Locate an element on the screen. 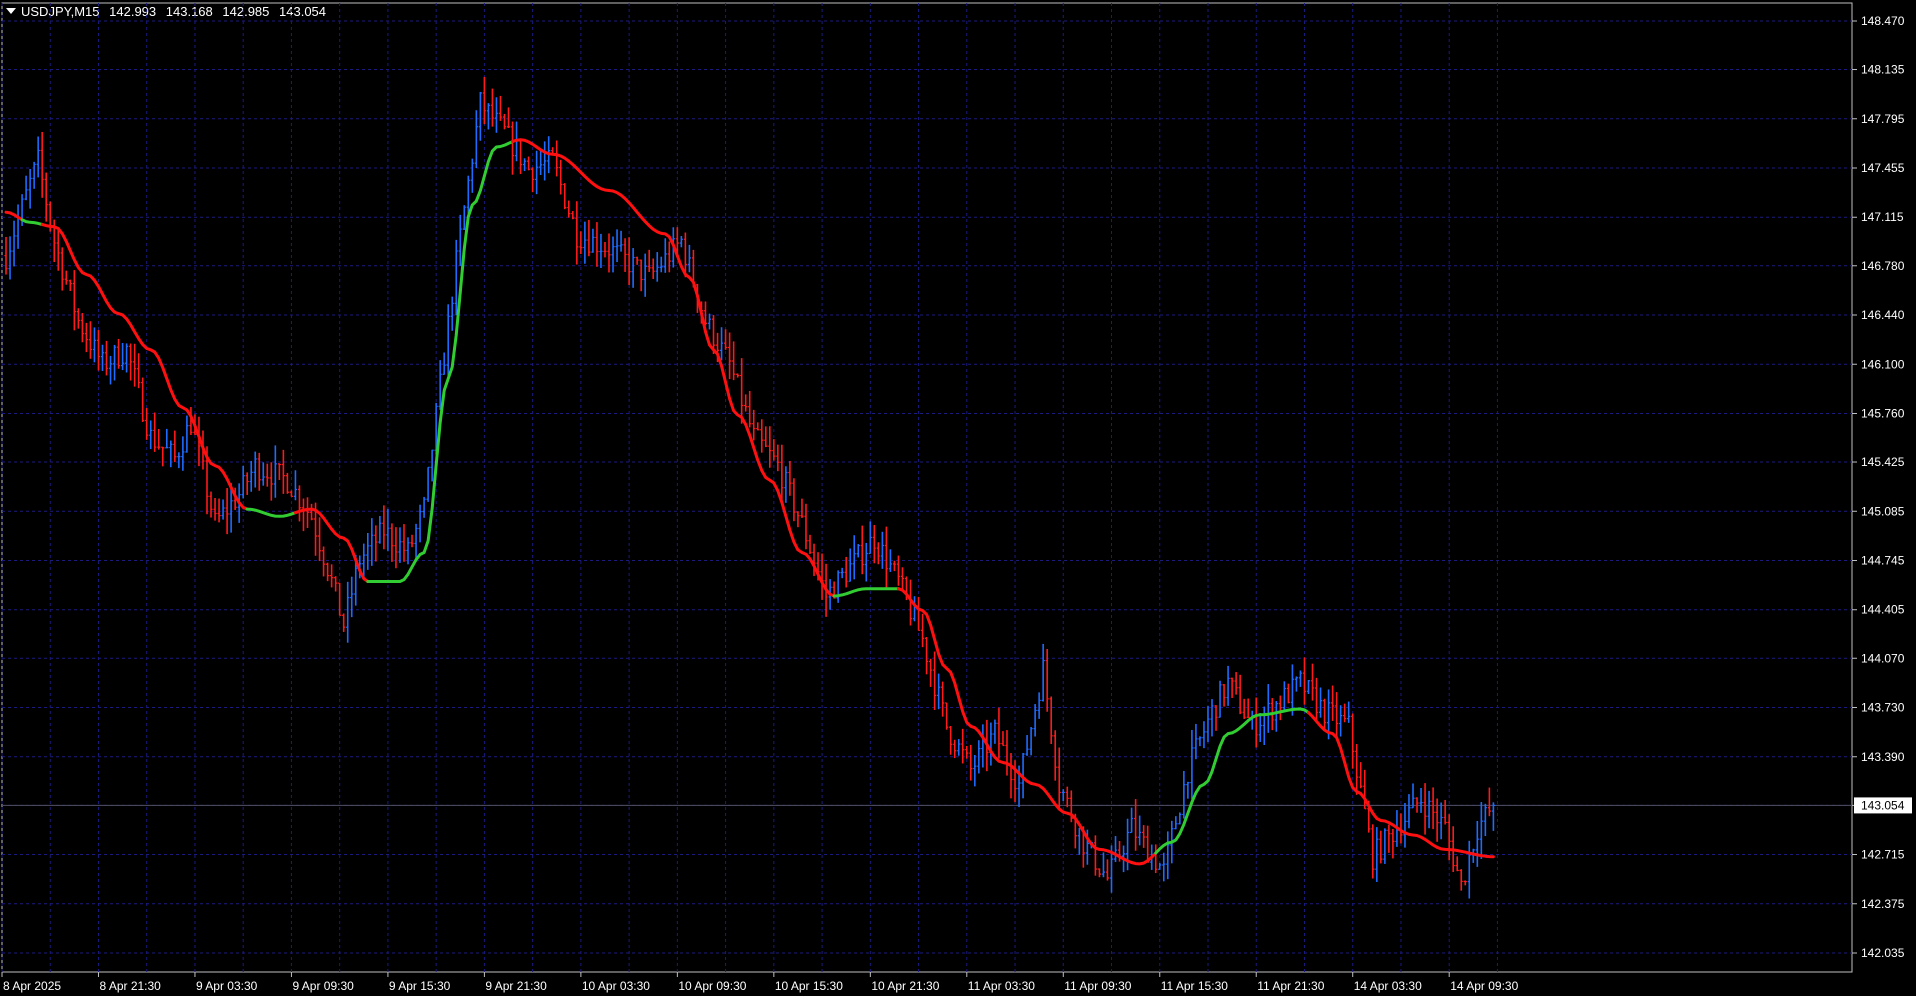  x-tick-label: 10 Apr 03:30 is located at coordinates (616, 986).